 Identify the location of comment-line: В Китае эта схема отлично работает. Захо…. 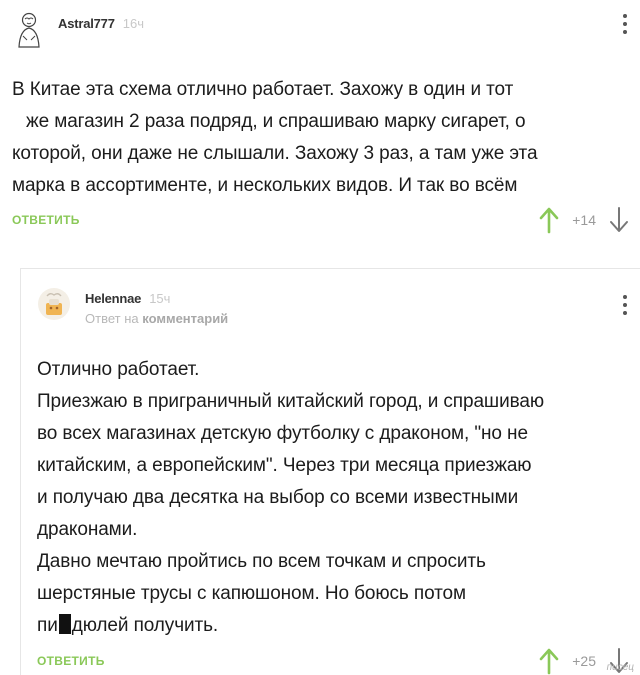
(263, 89).